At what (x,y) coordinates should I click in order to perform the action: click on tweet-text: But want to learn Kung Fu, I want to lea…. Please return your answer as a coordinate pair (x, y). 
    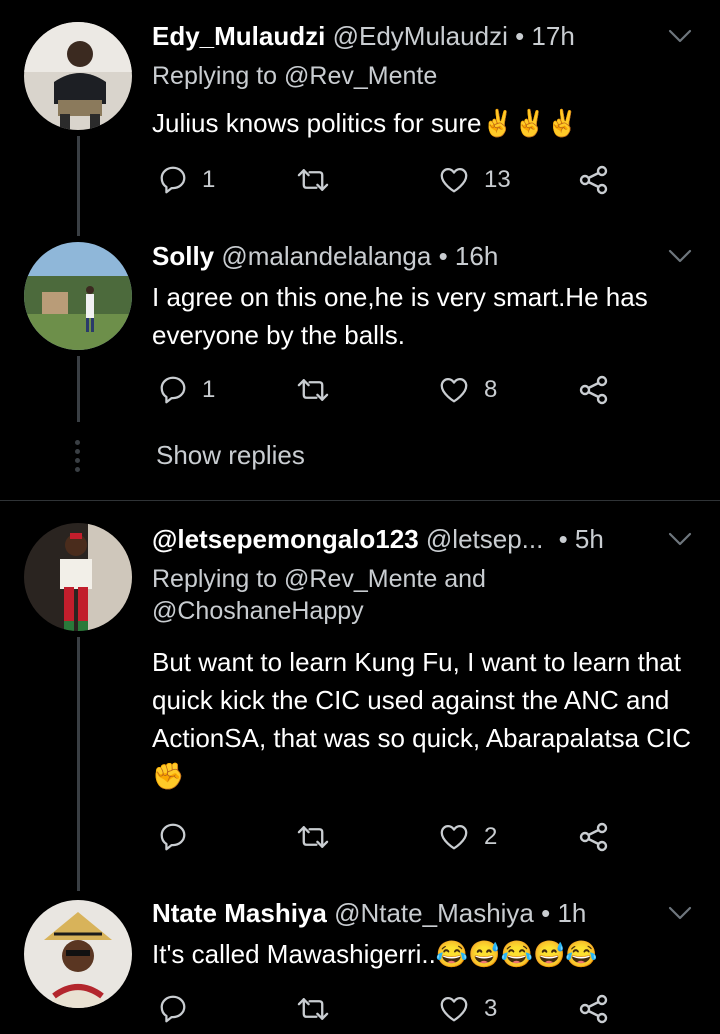
    Looking at the image, I should click on (422, 719).